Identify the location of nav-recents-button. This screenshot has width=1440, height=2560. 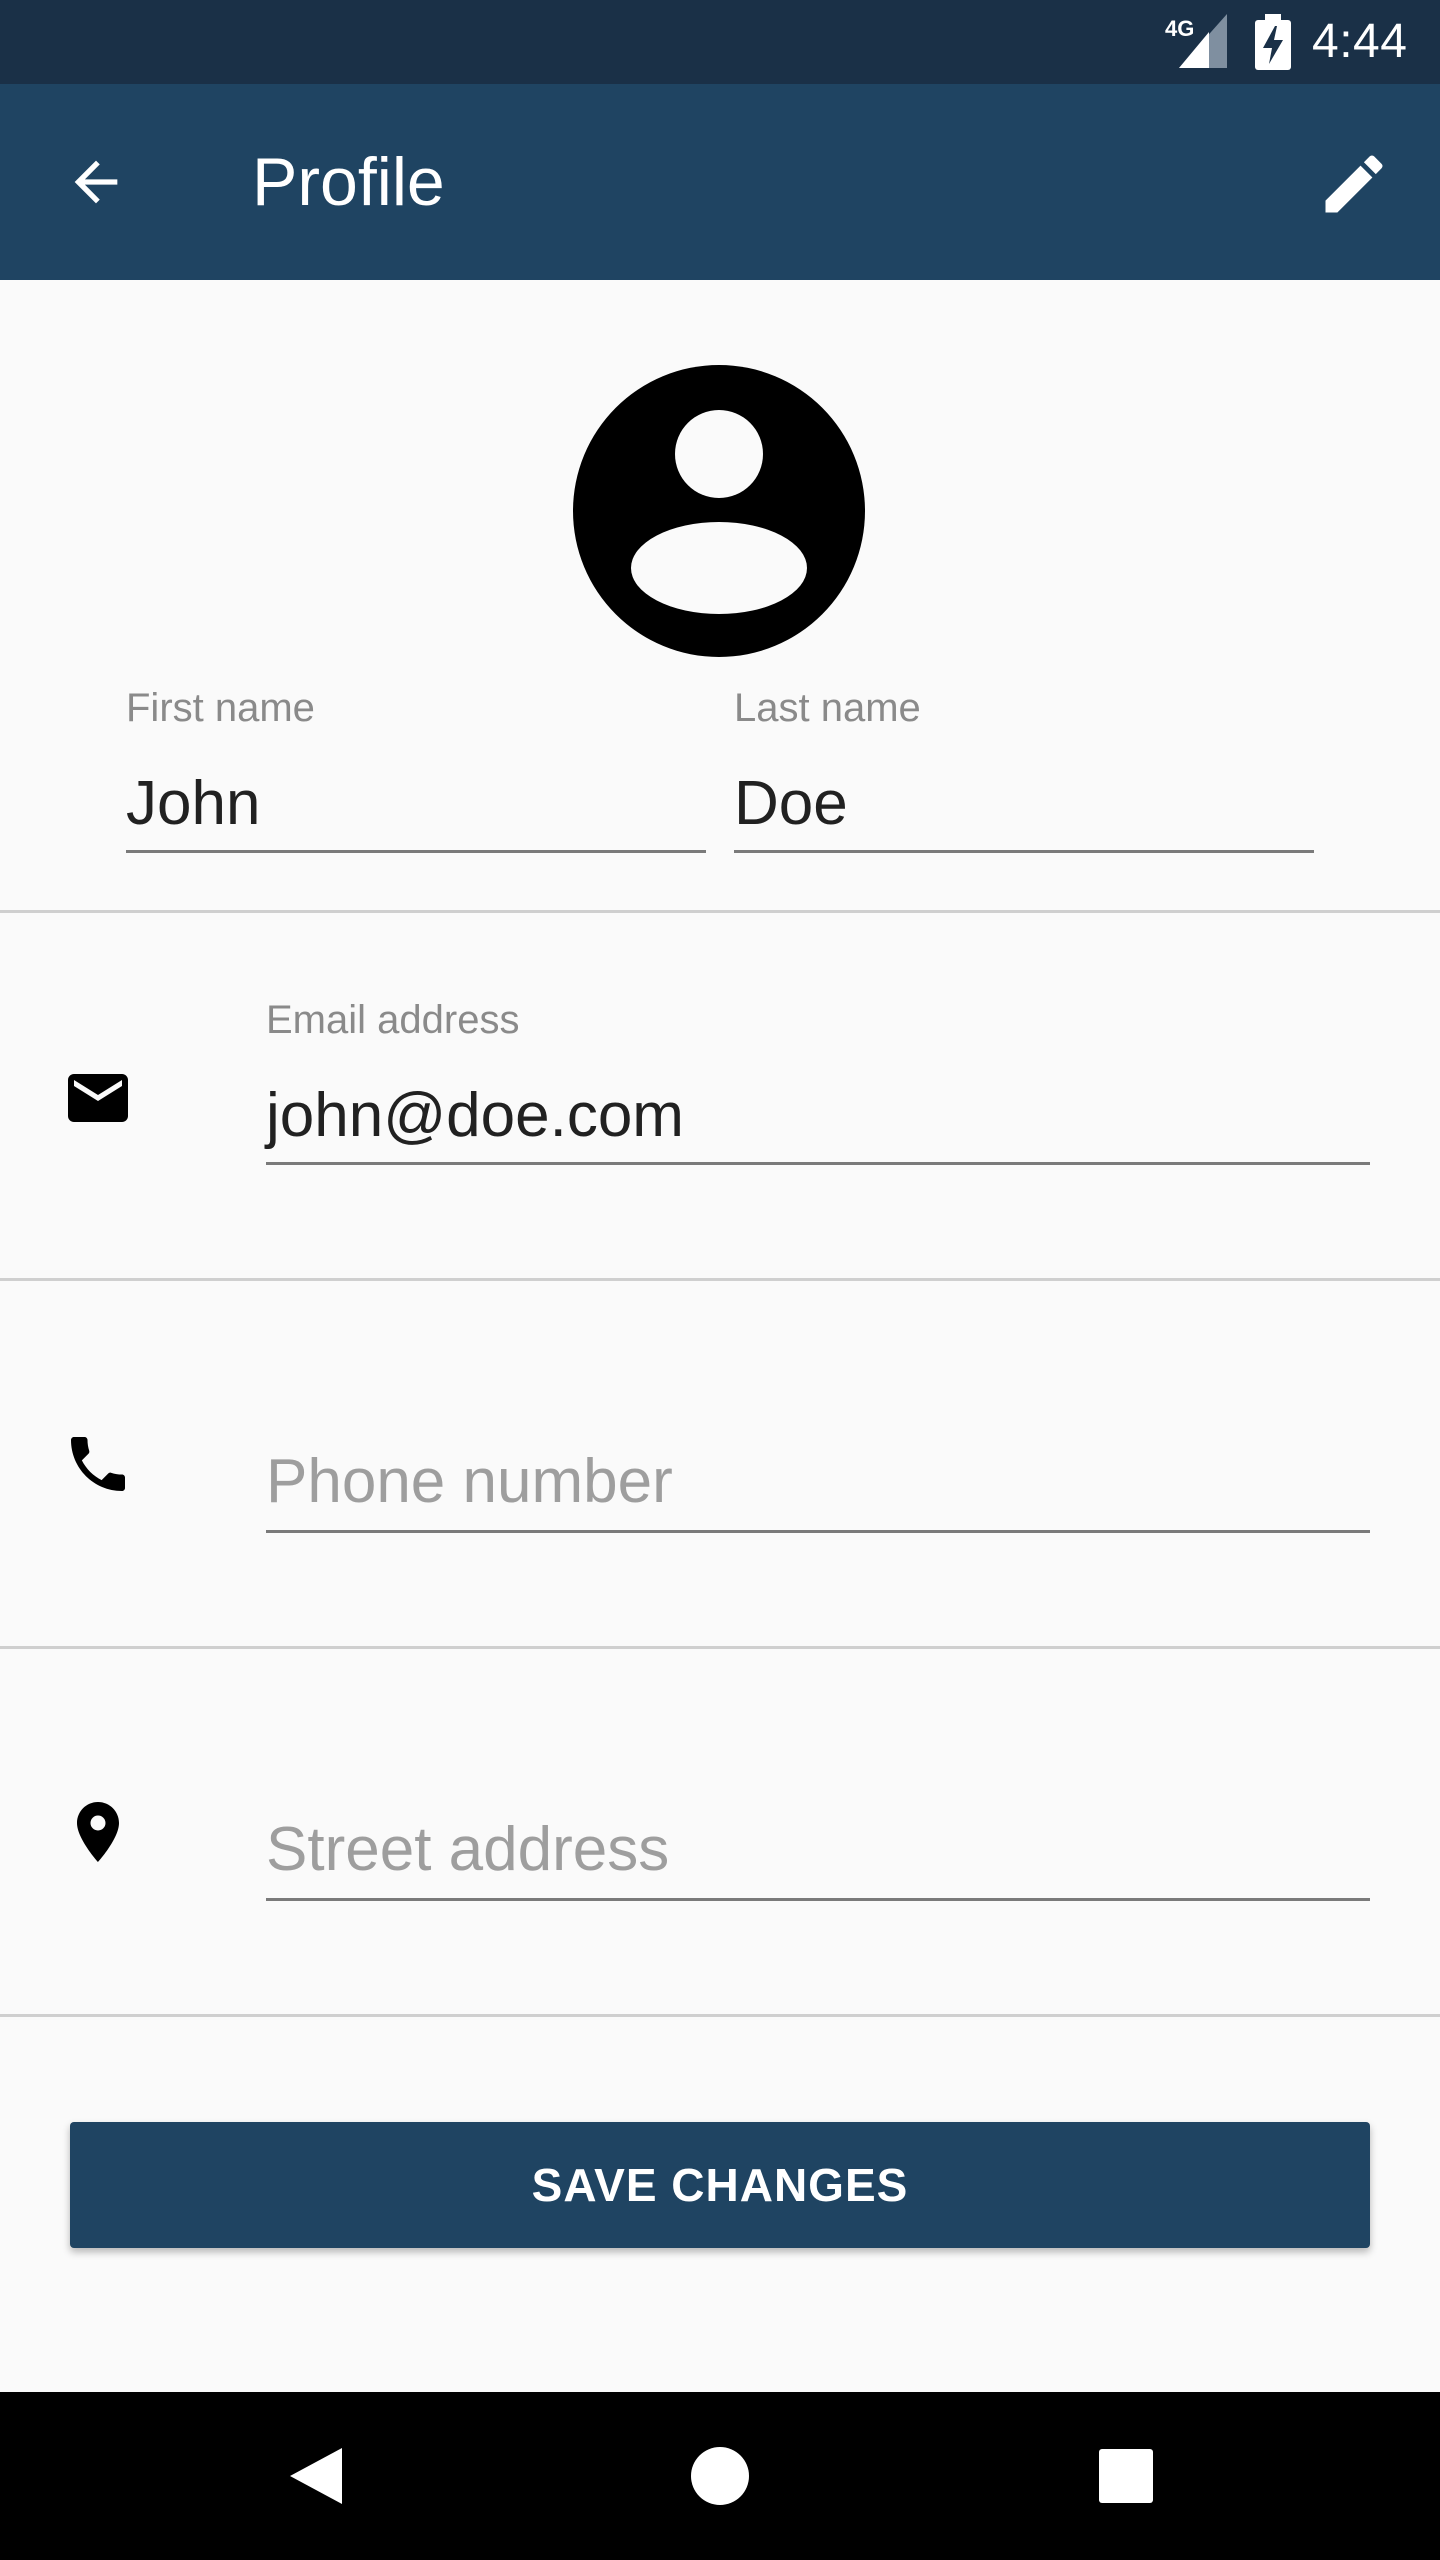
(1126, 2476).